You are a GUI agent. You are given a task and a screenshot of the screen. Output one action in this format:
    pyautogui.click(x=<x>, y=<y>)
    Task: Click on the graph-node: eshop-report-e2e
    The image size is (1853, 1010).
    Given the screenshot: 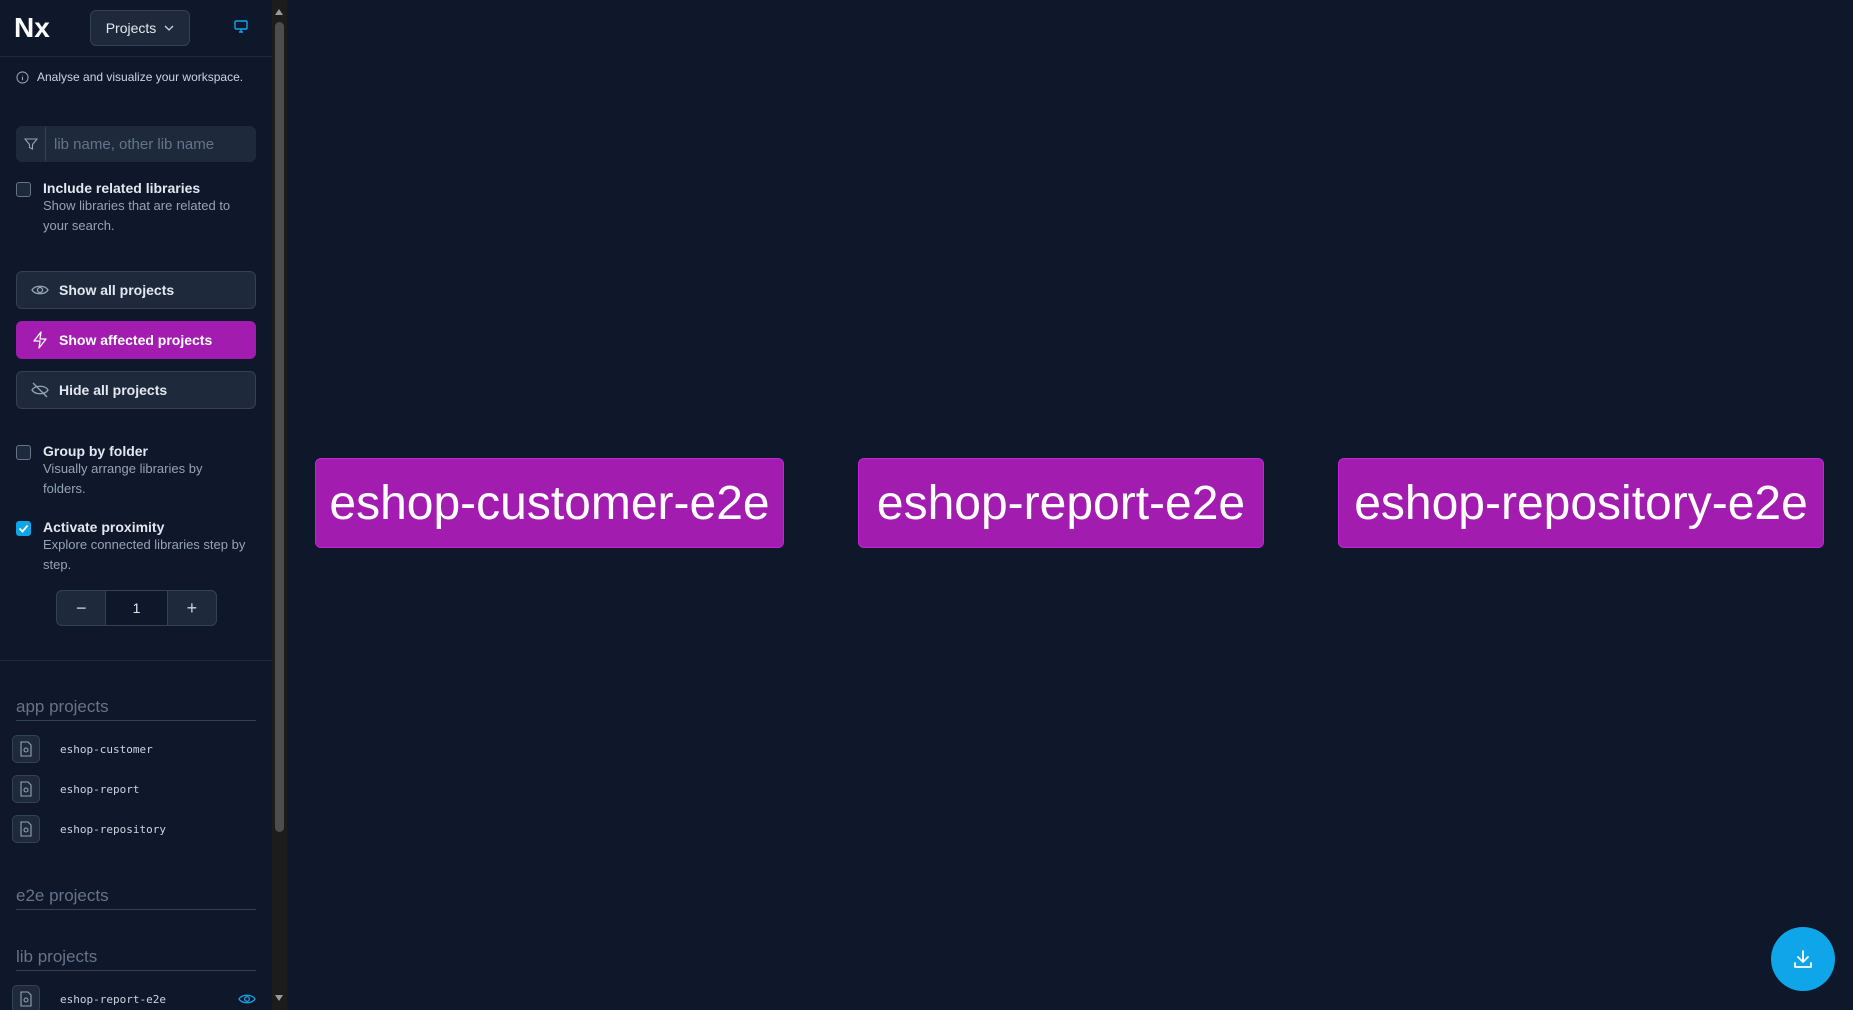 What is the action you would take?
    pyautogui.click(x=1061, y=503)
    